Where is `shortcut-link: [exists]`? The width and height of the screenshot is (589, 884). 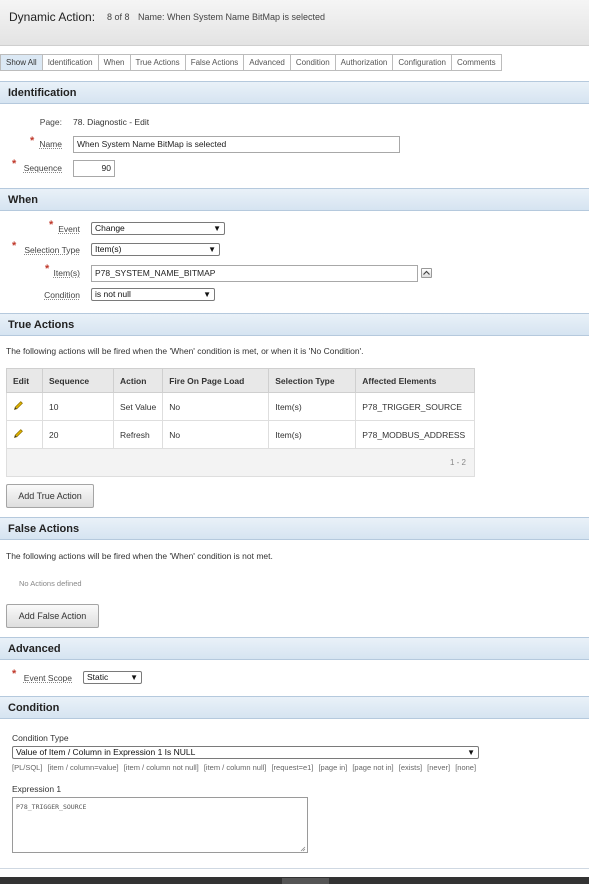 shortcut-link: [exists] is located at coordinates (410, 767).